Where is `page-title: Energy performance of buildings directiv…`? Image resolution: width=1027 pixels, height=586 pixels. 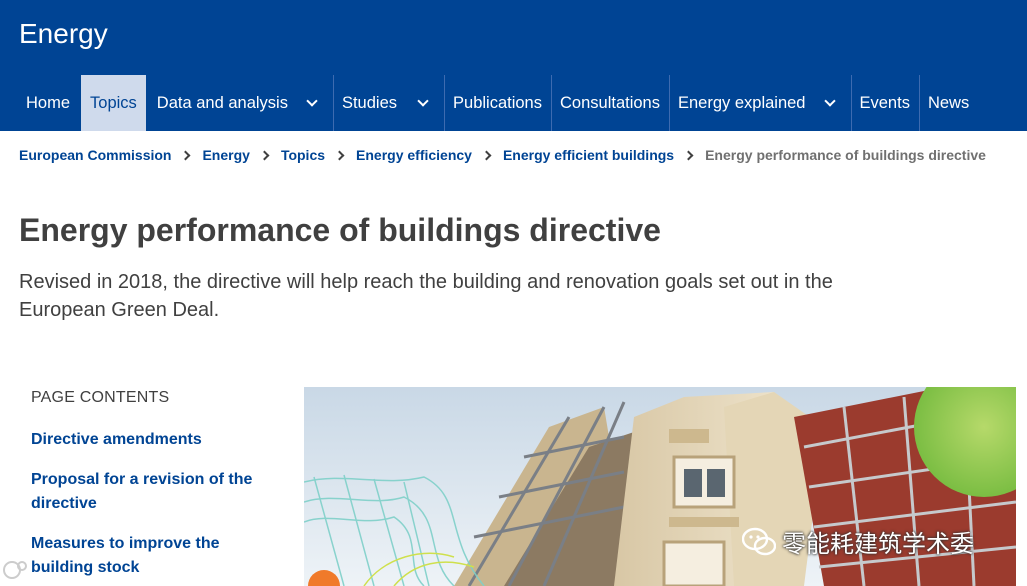 page-title: Energy performance of buildings directiv… is located at coordinates (340, 230).